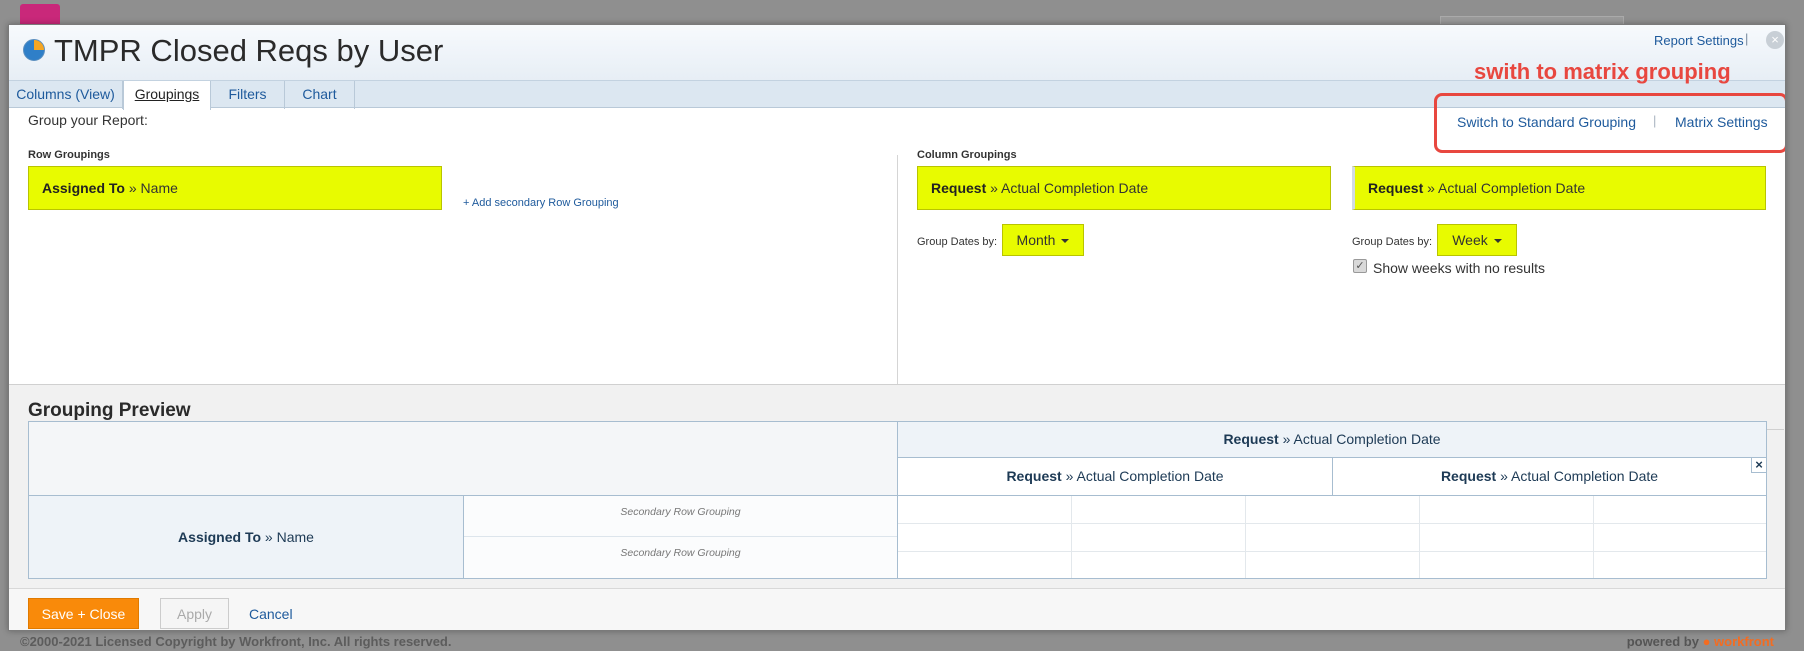 The width and height of the screenshot is (1804, 651). I want to click on column-grouping-1-arrow: », so click(994, 188).